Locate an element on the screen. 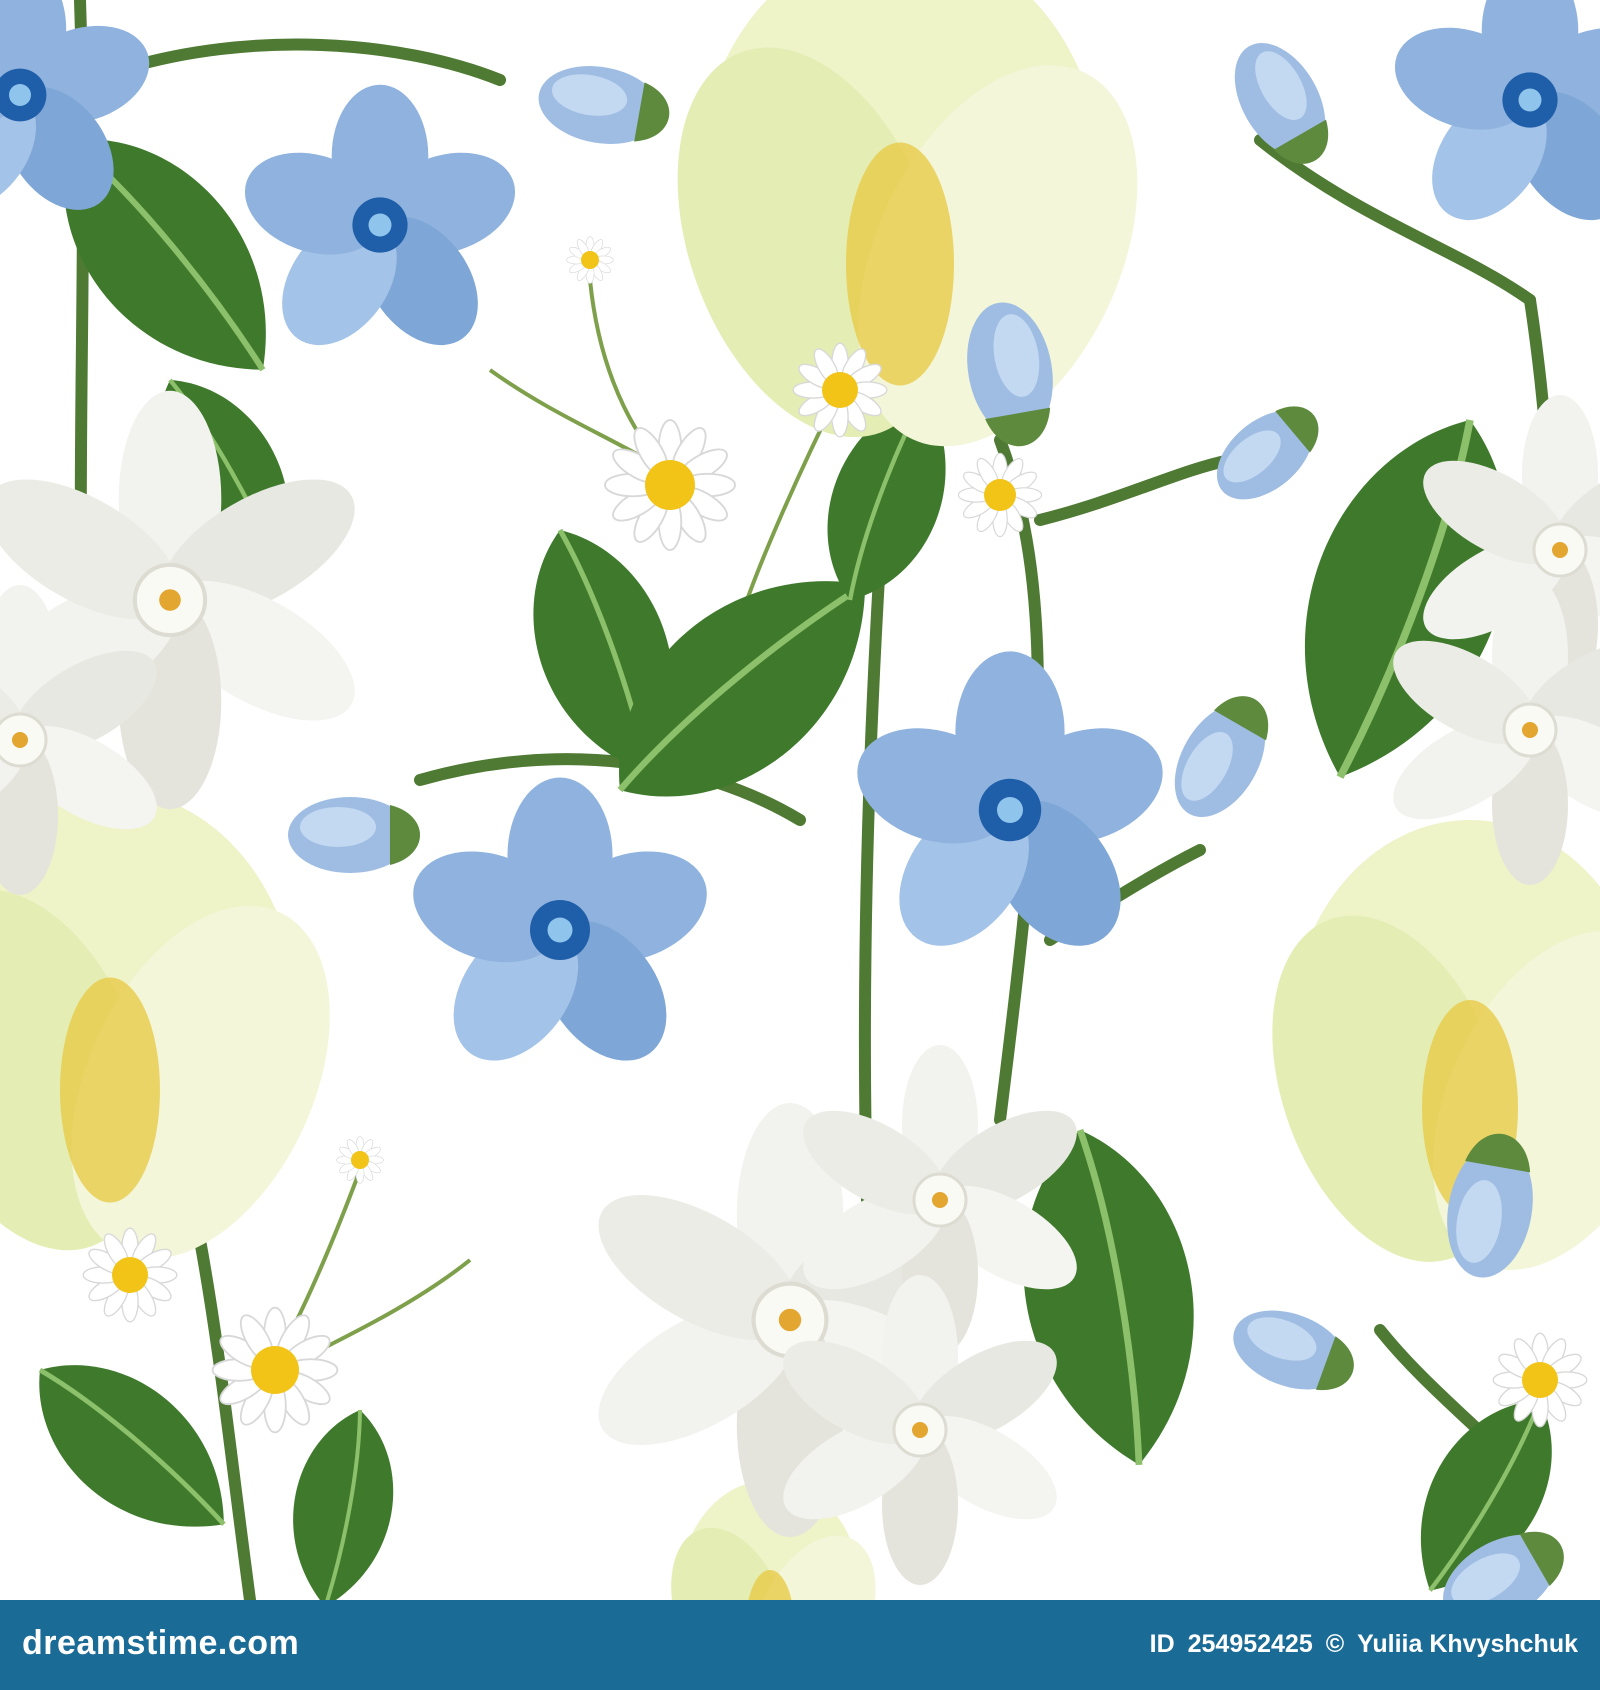 The width and height of the screenshot is (1600, 1690). author-name: Yuliia Khvyshchuk is located at coordinates (1467, 1644).